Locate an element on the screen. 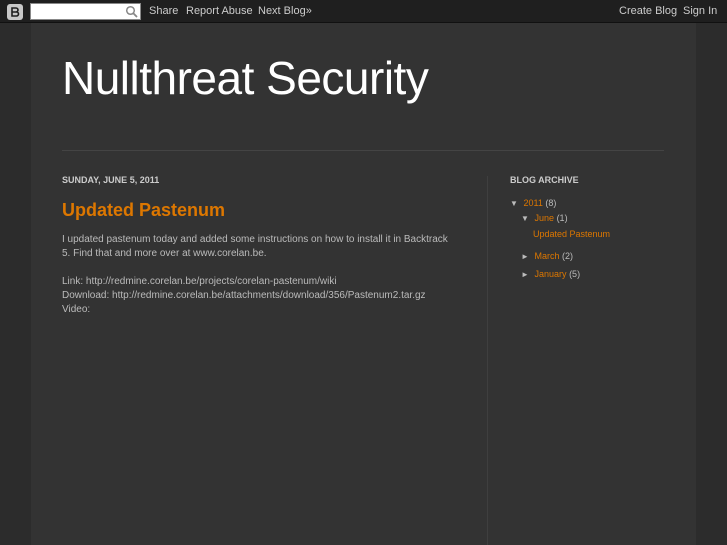 The image size is (727, 545). search-icon is located at coordinates (131, 11).